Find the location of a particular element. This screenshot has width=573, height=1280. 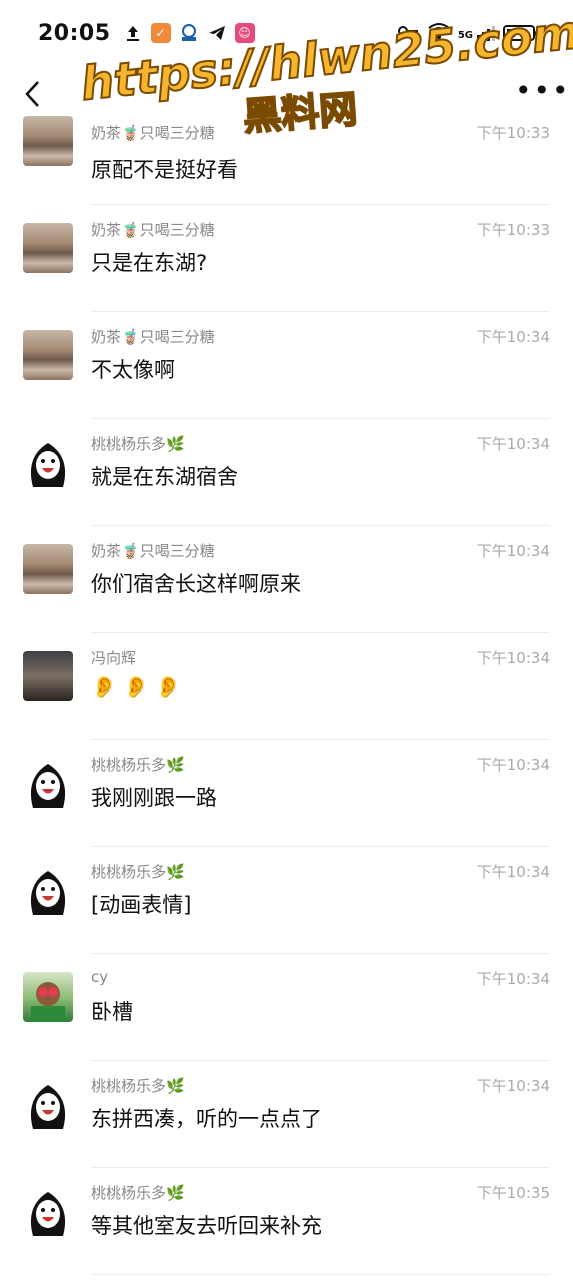

message-text: 不太像啊 is located at coordinates (133, 369).